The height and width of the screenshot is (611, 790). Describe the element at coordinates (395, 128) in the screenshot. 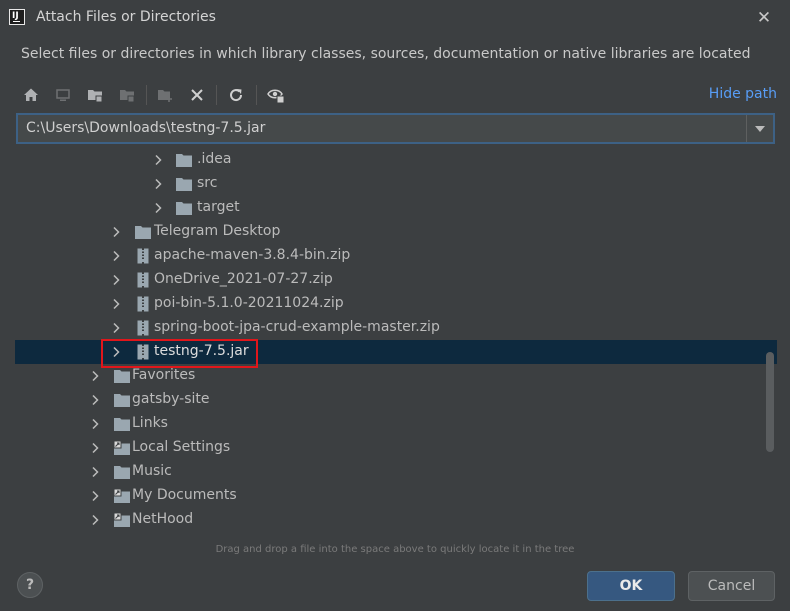

I see `path-combobox: C:\Users\Downloads\testng-7.5.jar` at that location.